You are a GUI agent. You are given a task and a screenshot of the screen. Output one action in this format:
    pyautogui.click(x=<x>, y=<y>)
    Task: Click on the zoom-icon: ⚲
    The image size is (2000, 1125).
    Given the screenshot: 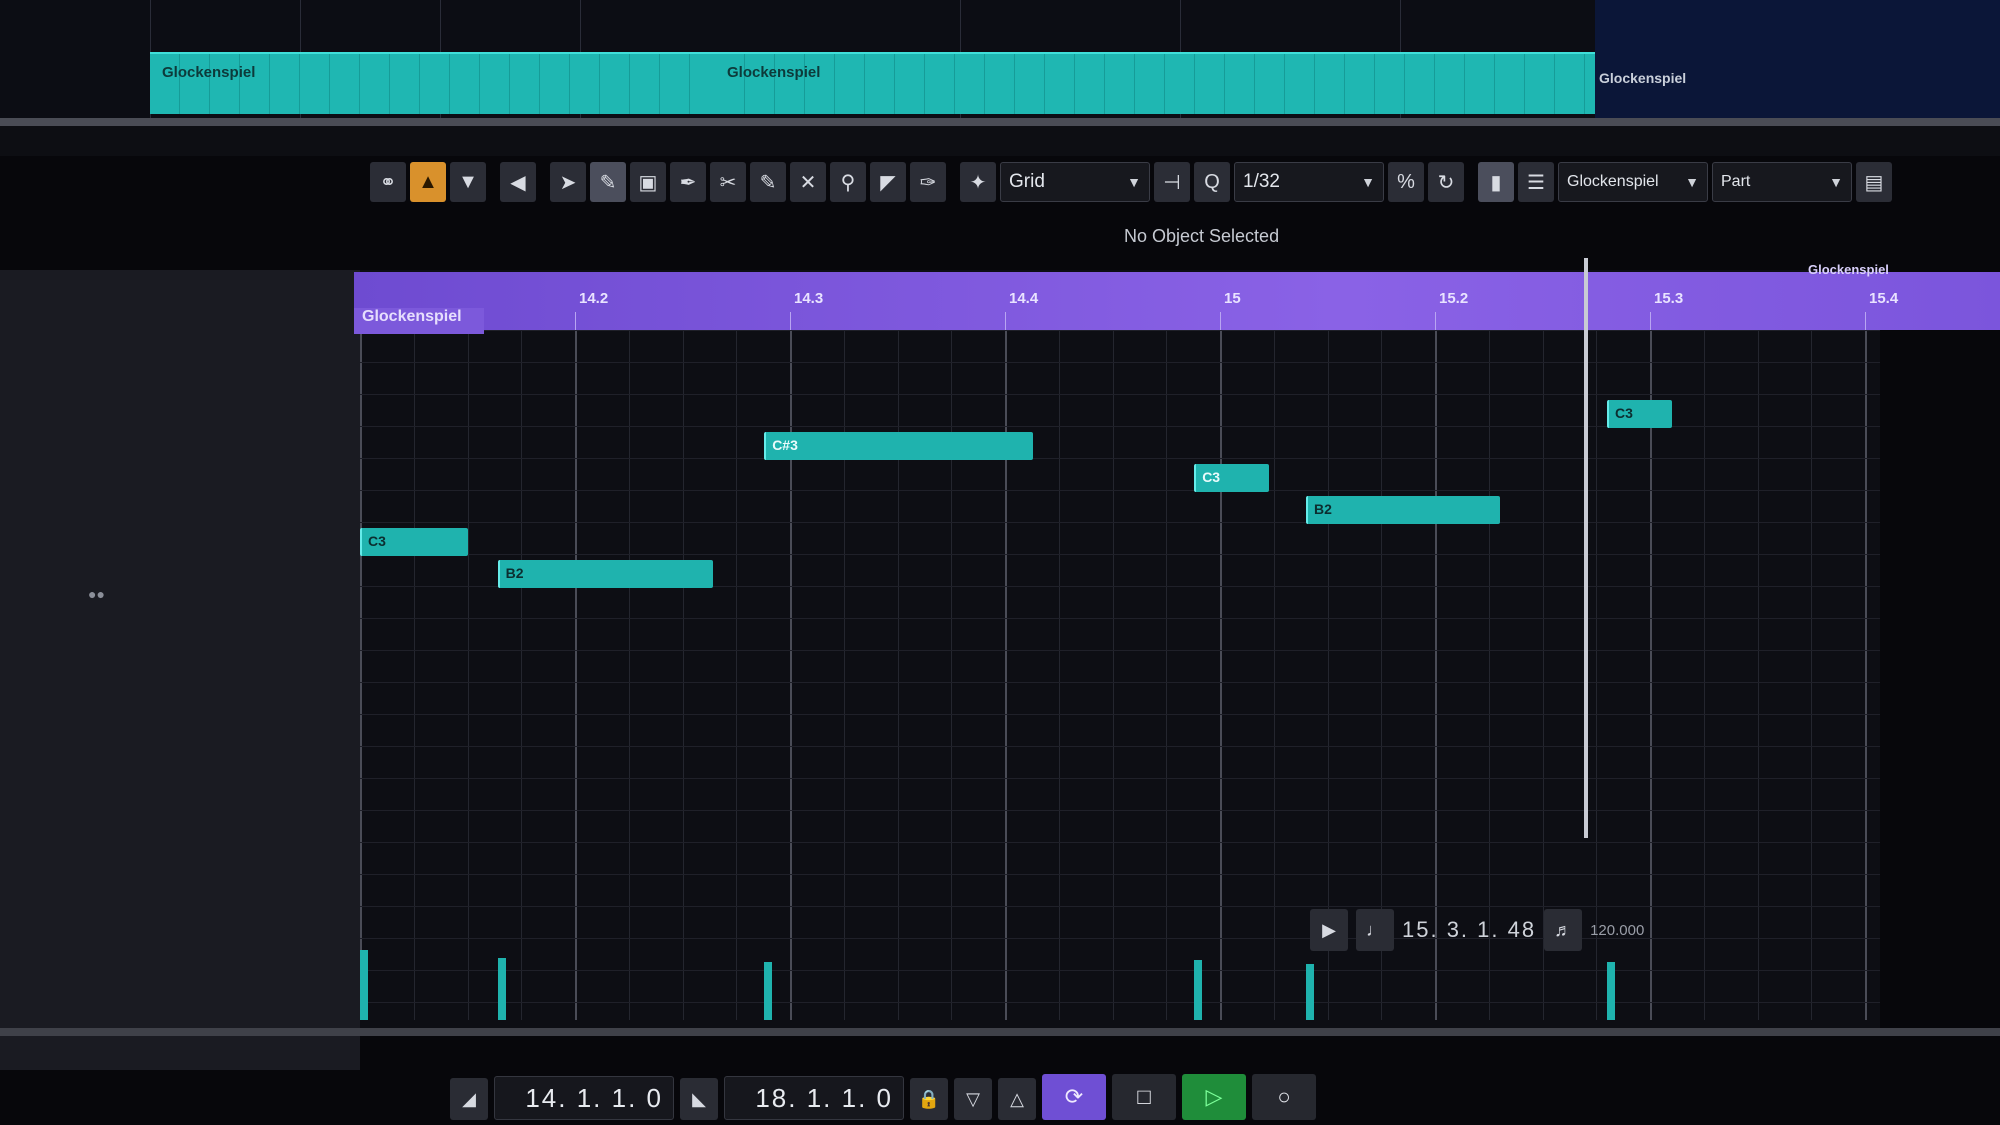 What is the action you would take?
    pyautogui.click(x=848, y=182)
    